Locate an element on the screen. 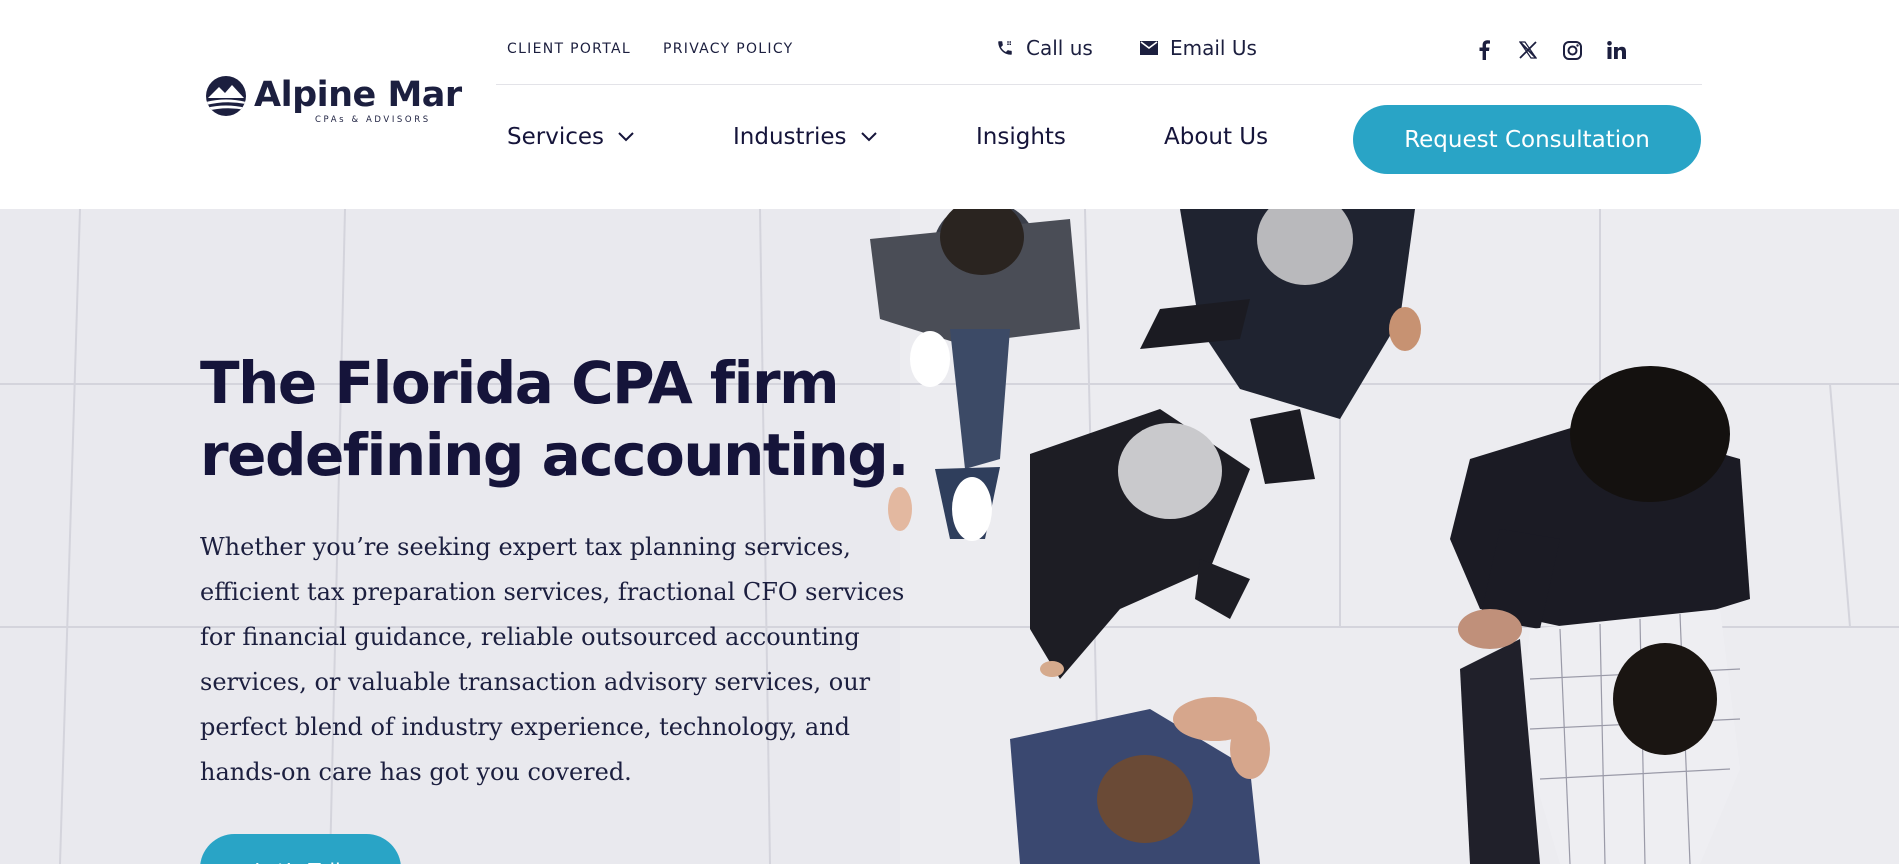 This screenshot has width=1899, height=864. call-us-link: Call us is located at coordinates (1044, 48).